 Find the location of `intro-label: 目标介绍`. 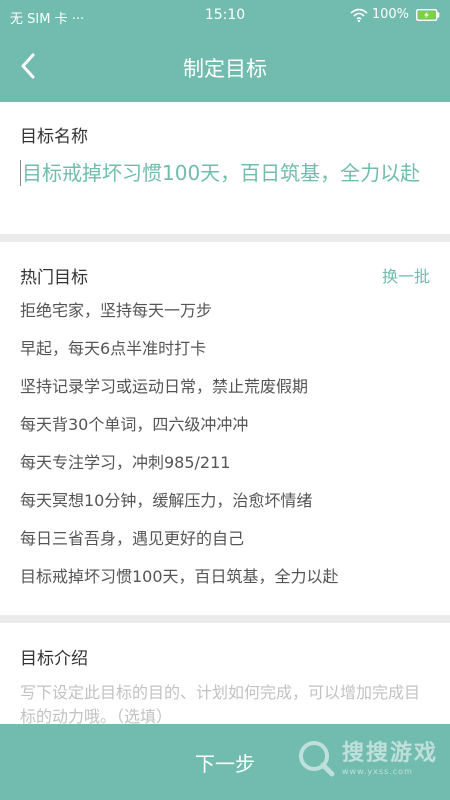

intro-label: 目标介绍 is located at coordinates (54, 659).